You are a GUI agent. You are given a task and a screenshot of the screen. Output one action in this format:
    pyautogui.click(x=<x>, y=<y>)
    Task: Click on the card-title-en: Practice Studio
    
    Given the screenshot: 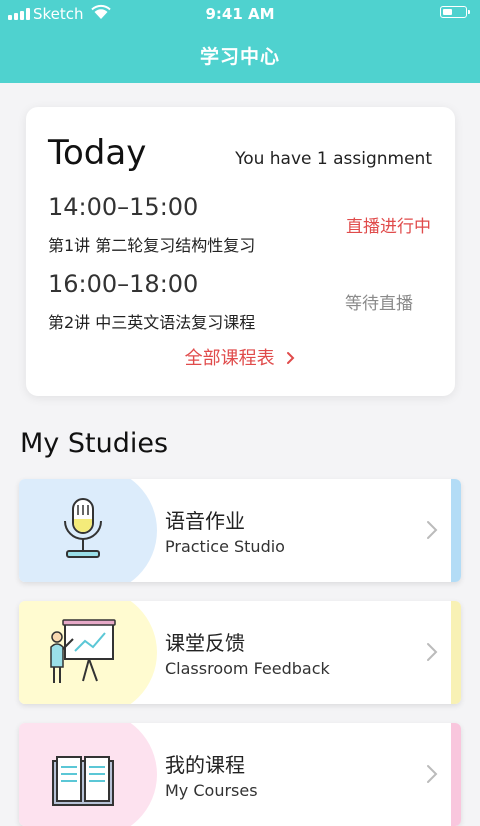 What is the action you would take?
    pyautogui.click(x=225, y=546)
    